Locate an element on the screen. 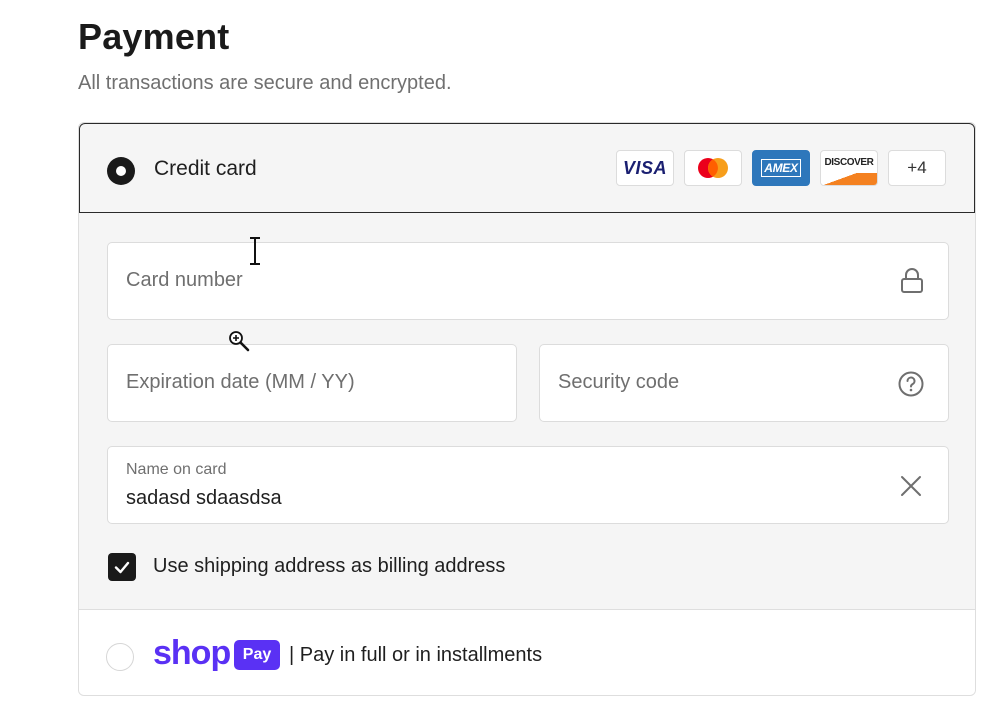  credit-card-option: Credit card VISA AMEX DISCOVER +4 is located at coordinates (527, 168).